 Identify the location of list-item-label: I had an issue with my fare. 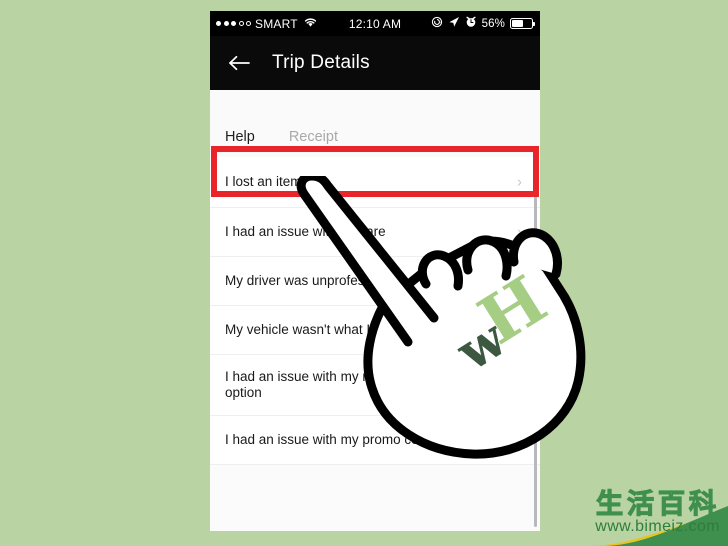
(305, 231).